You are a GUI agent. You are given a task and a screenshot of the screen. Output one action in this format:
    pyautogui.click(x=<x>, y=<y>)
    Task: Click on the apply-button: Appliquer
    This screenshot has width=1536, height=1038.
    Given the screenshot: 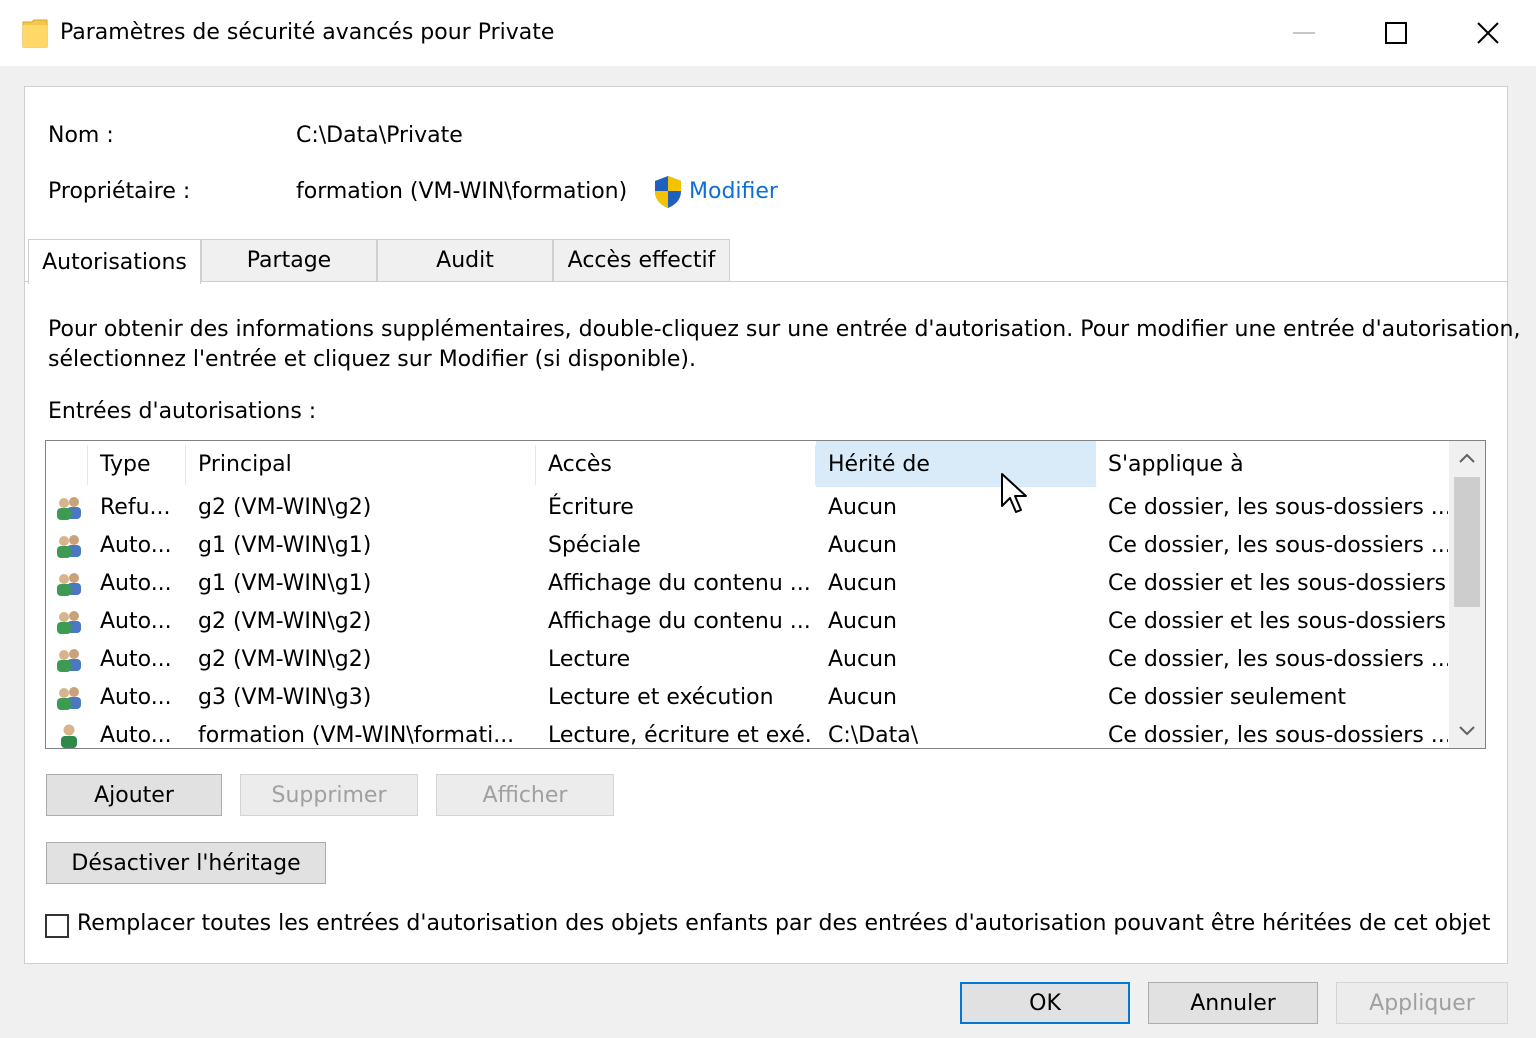 What is the action you would take?
    pyautogui.click(x=1422, y=1003)
    